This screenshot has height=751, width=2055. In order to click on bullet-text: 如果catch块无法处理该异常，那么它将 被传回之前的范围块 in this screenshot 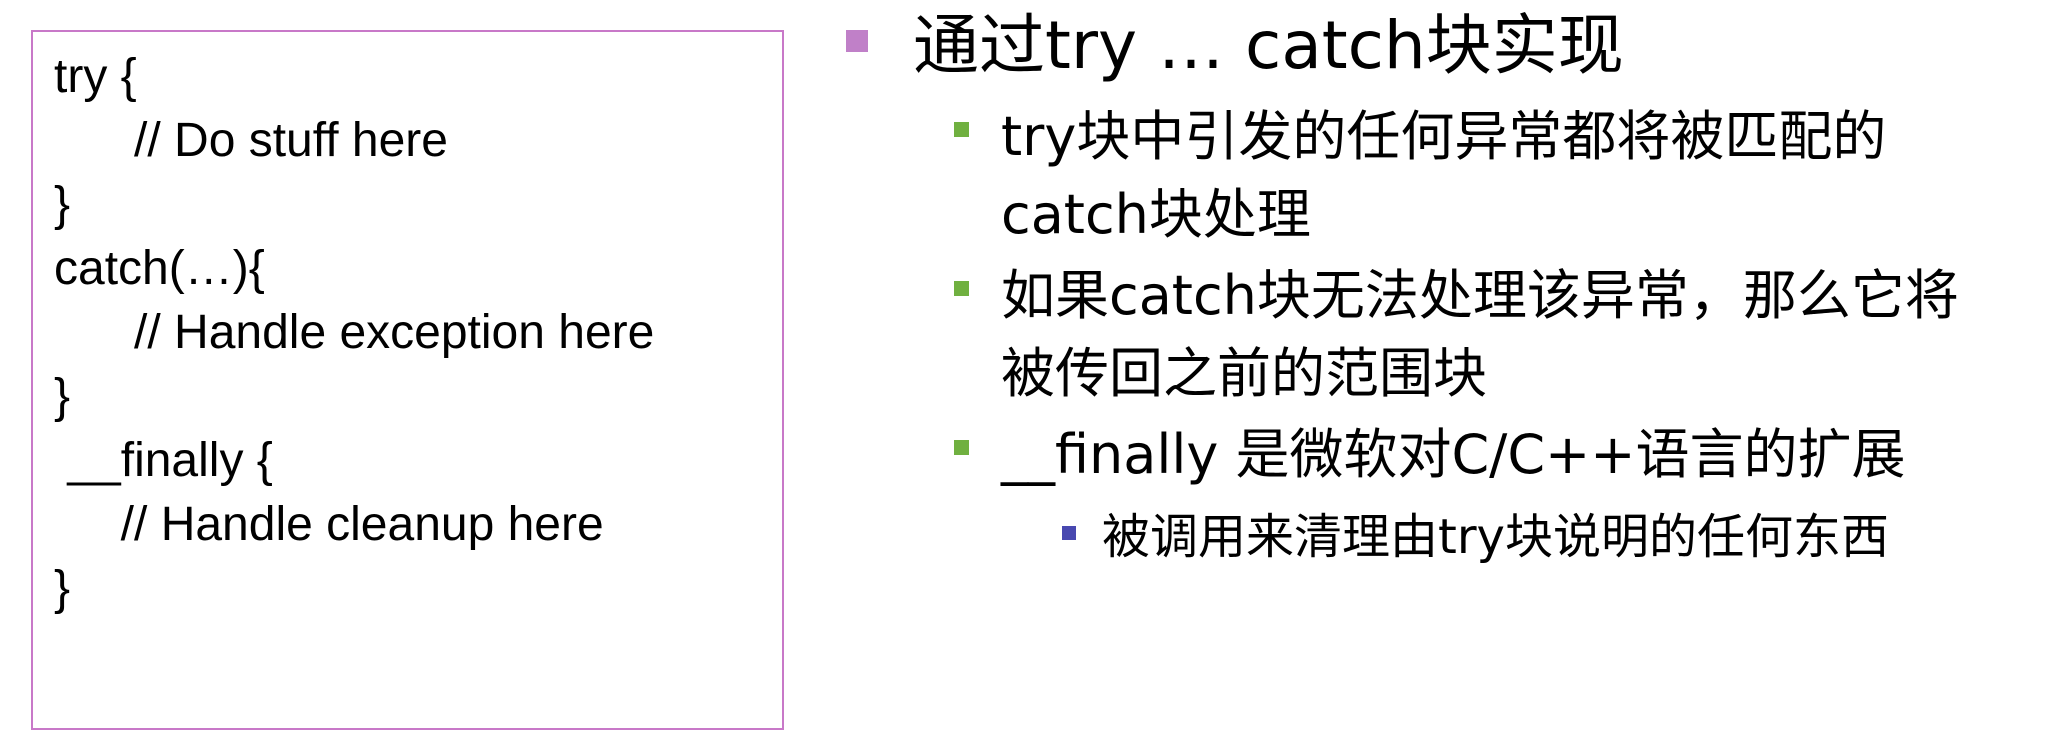, I will do `click(1480, 334)`.